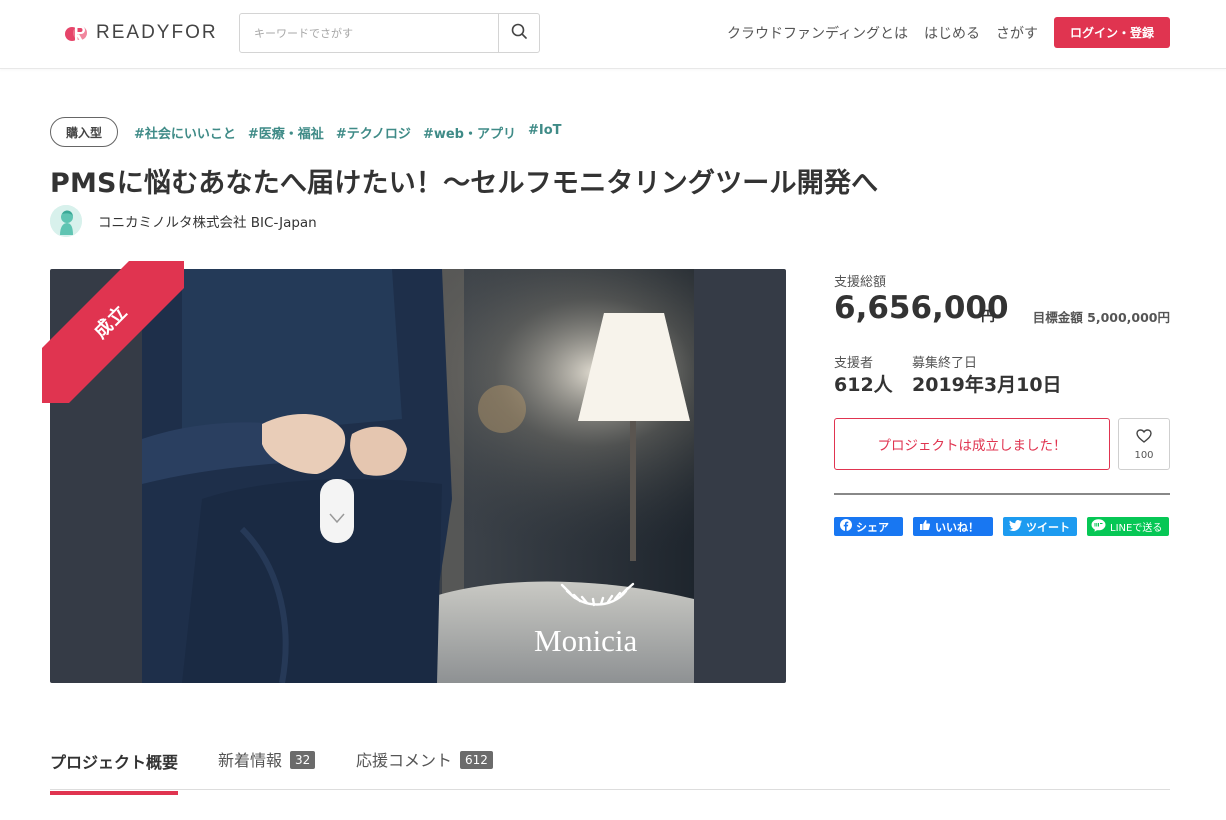  I want to click on total-raised-unit: 円, so click(988, 317).